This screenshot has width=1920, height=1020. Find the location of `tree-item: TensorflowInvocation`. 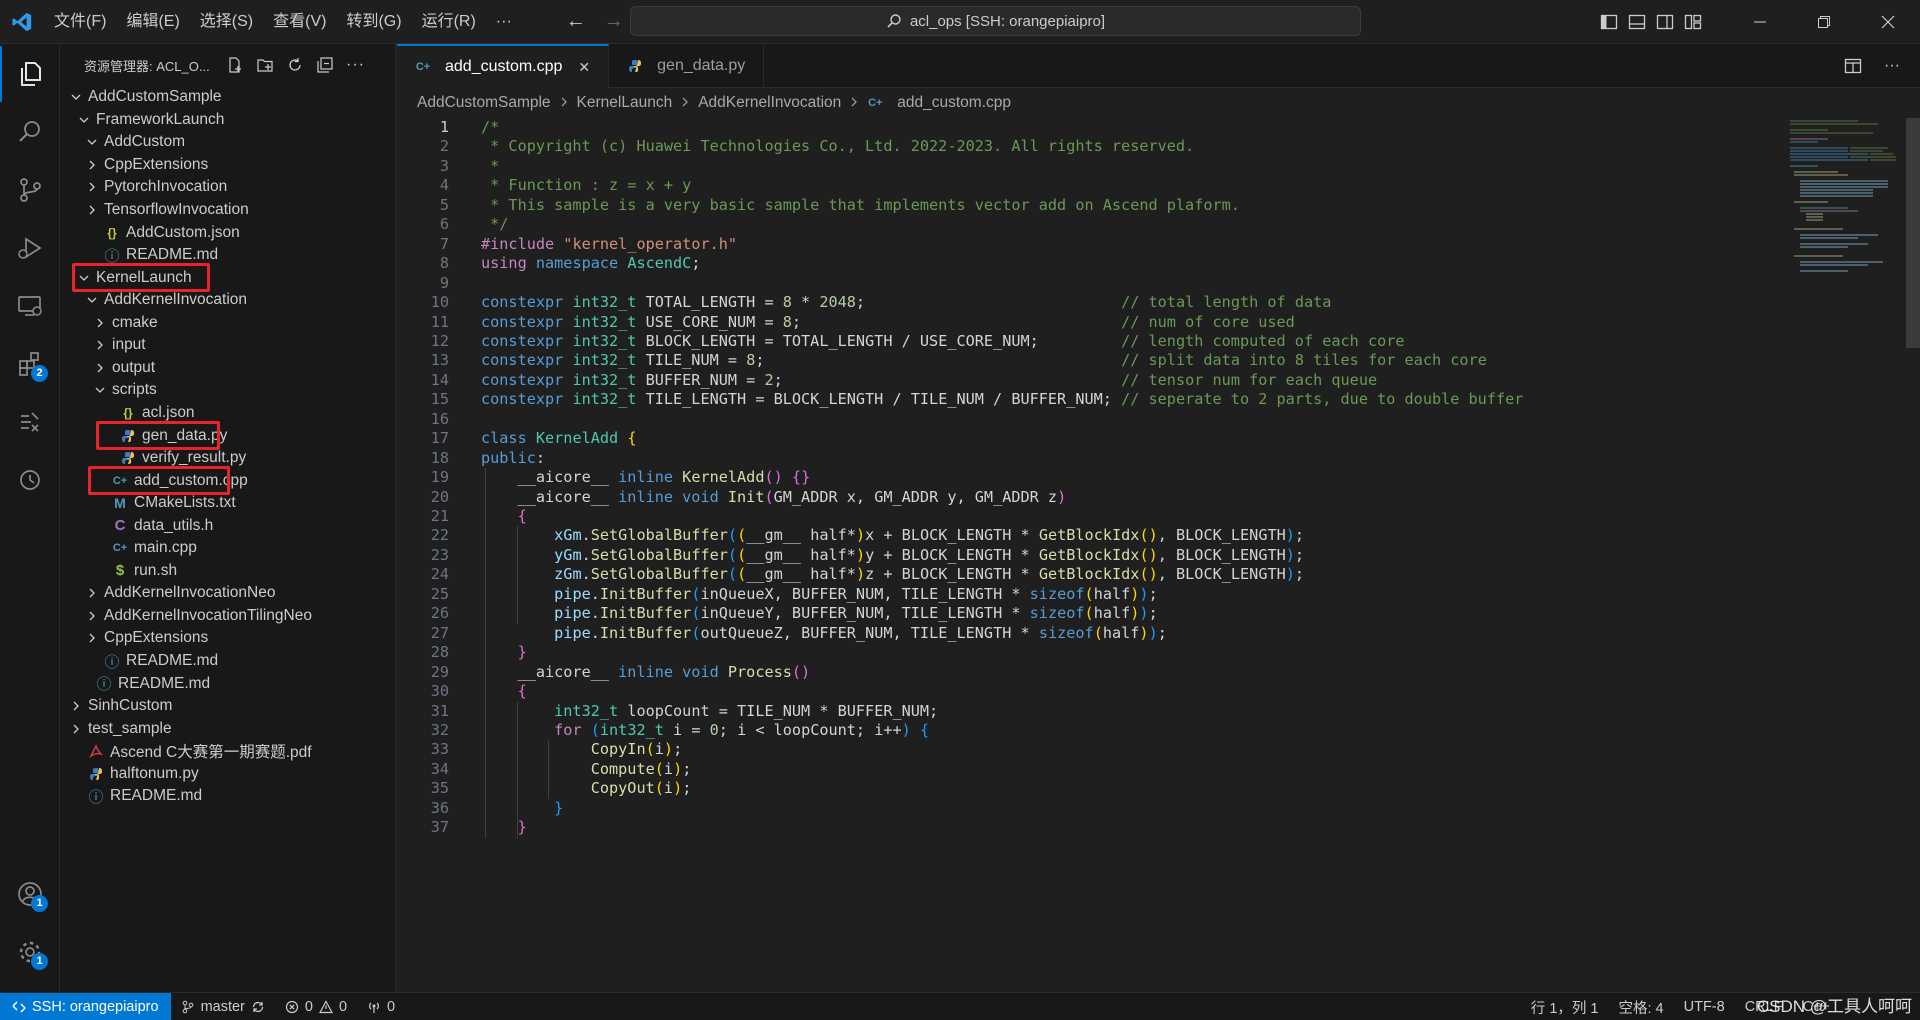

tree-item: TensorflowInvocation is located at coordinates (228, 210).